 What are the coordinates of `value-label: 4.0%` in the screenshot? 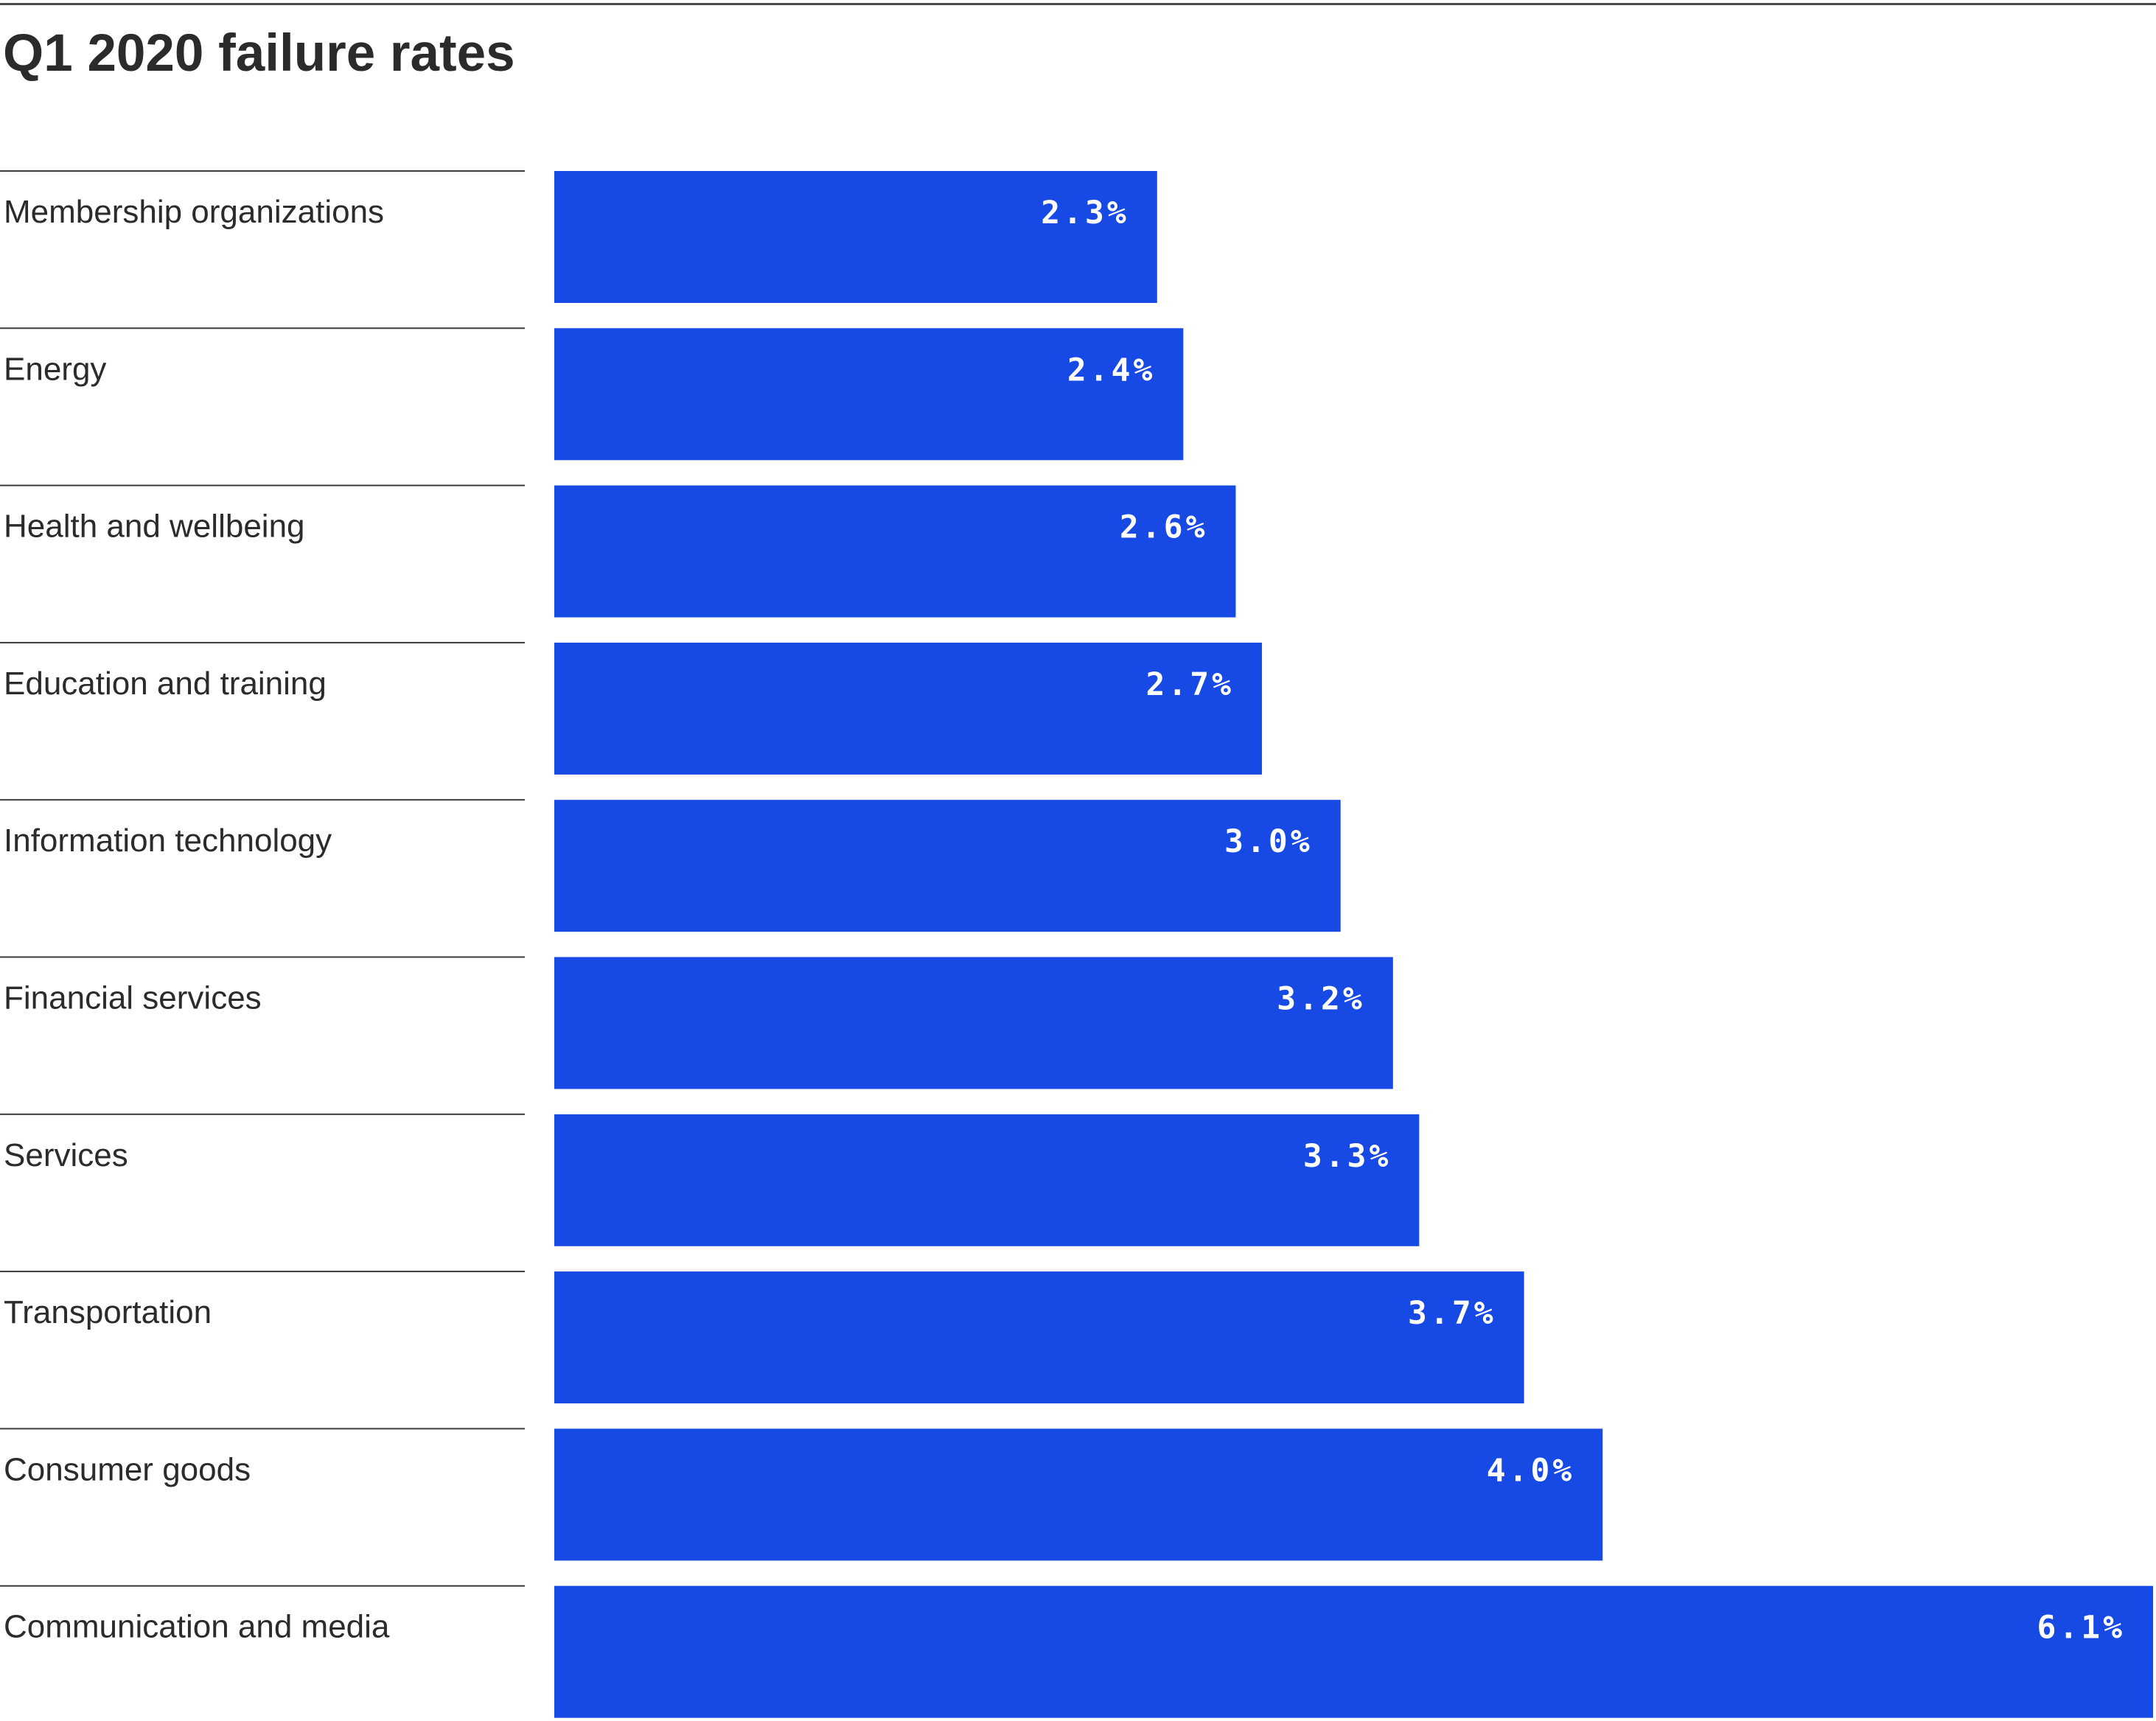 It's located at (1531, 1470).